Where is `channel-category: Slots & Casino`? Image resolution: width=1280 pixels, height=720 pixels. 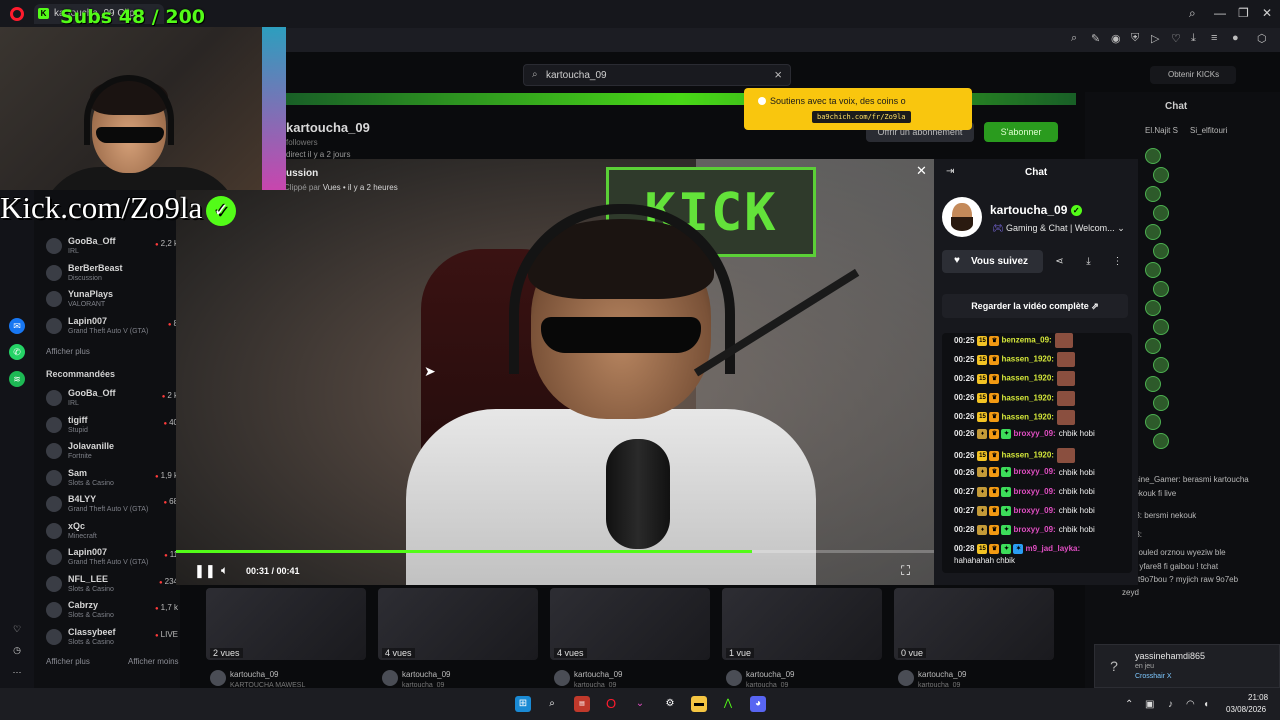 channel-category: Slots & Casino is located at coordinates (91, 642).